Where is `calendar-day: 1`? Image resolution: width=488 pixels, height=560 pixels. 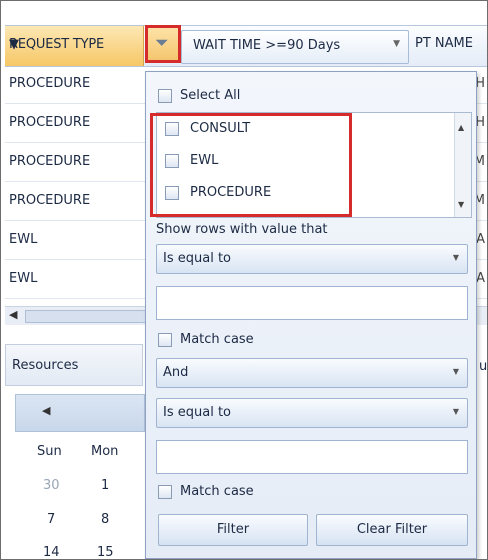
calendar-day: 1 is located at coordinates (105, 485).